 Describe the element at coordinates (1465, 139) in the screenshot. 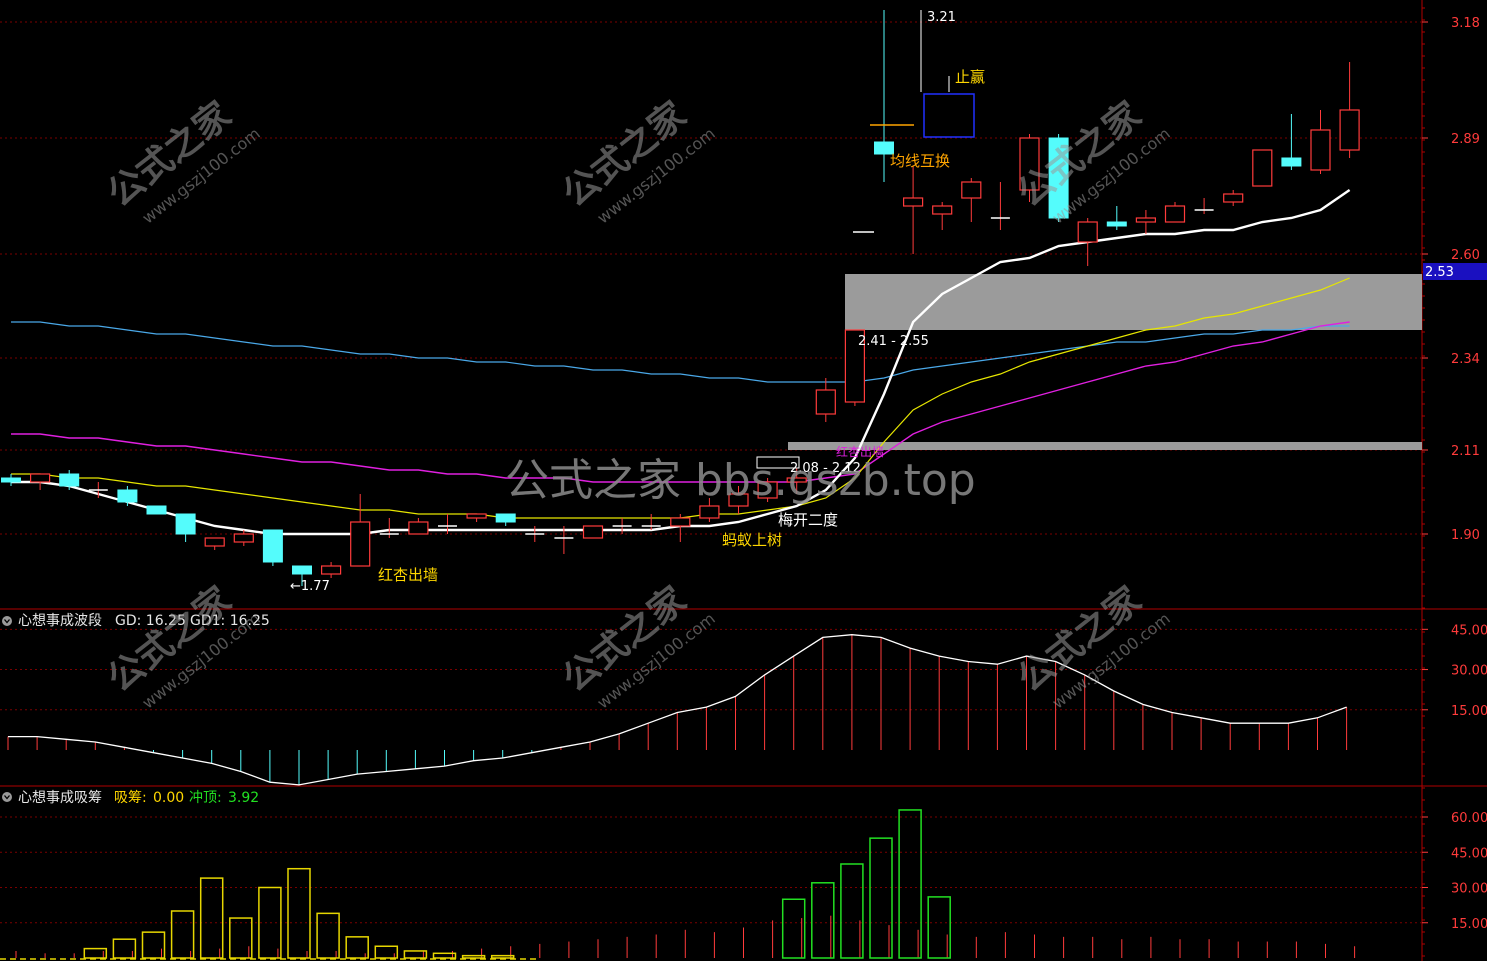

I see `axis-tick-label: 2.89` at that location.